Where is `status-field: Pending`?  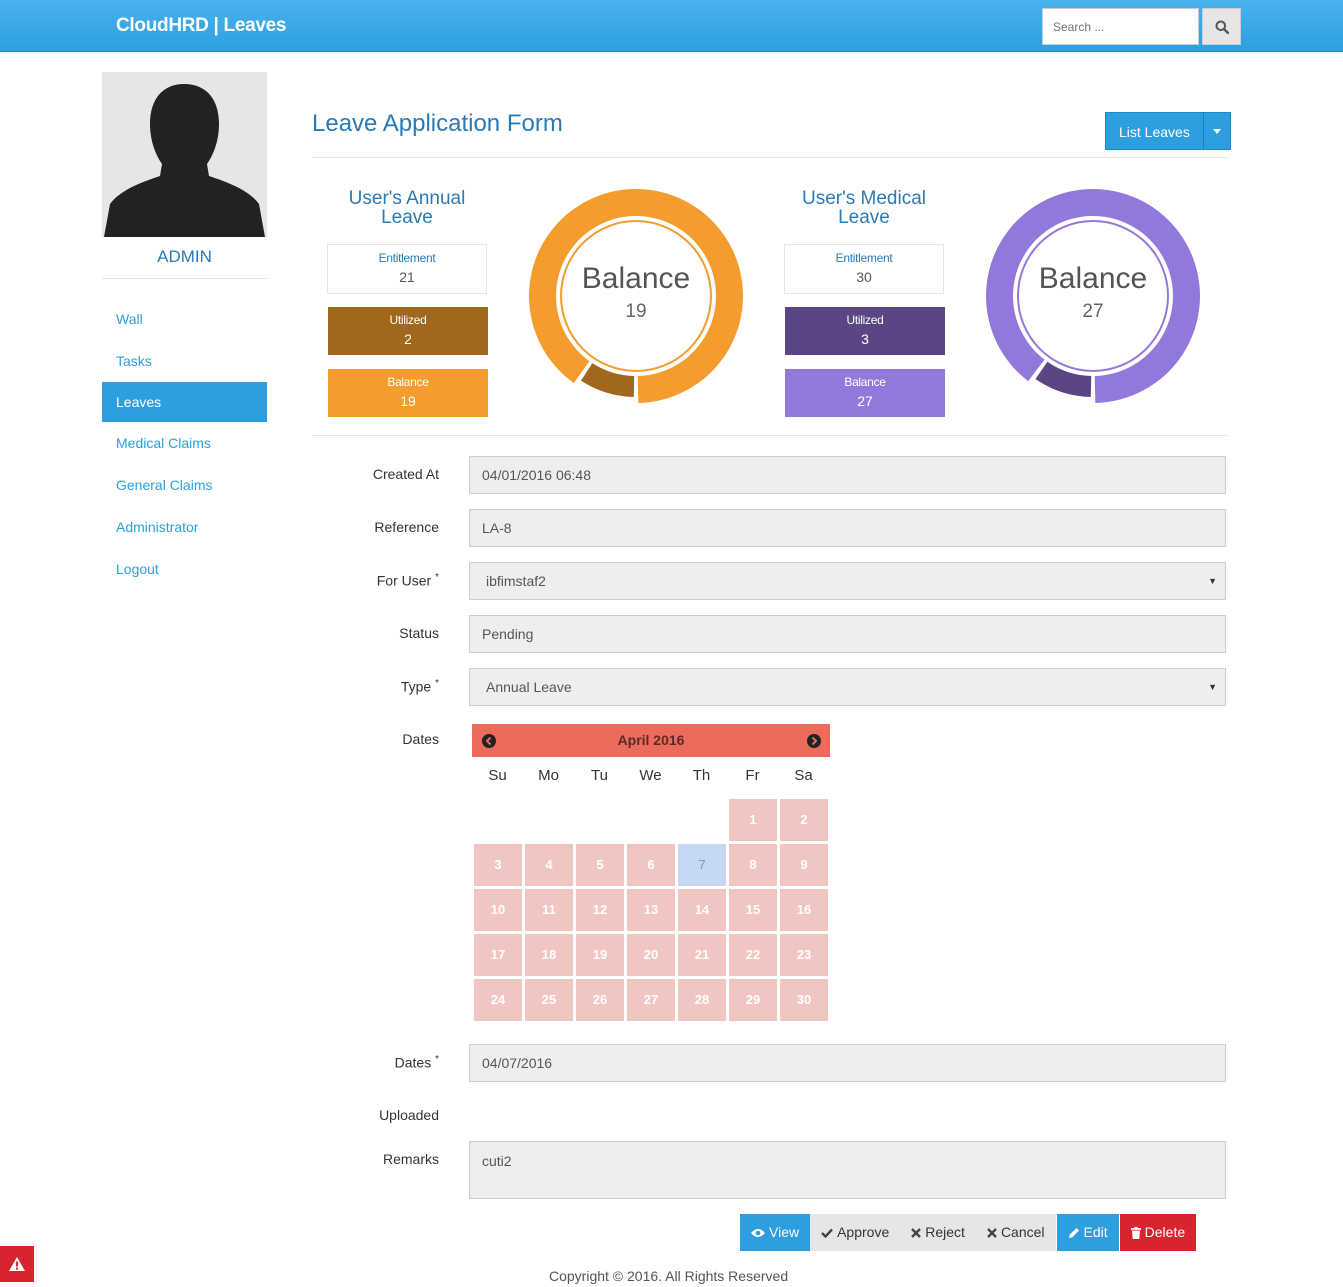
status-field: Pending is located at coordinates (847, 634).